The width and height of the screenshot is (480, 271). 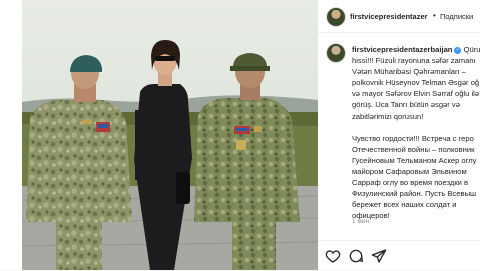 I want to click on caption-line-4: və mayor Səfərov Elvin Sərraf oğlu ilə, so click(x=416, y=94).